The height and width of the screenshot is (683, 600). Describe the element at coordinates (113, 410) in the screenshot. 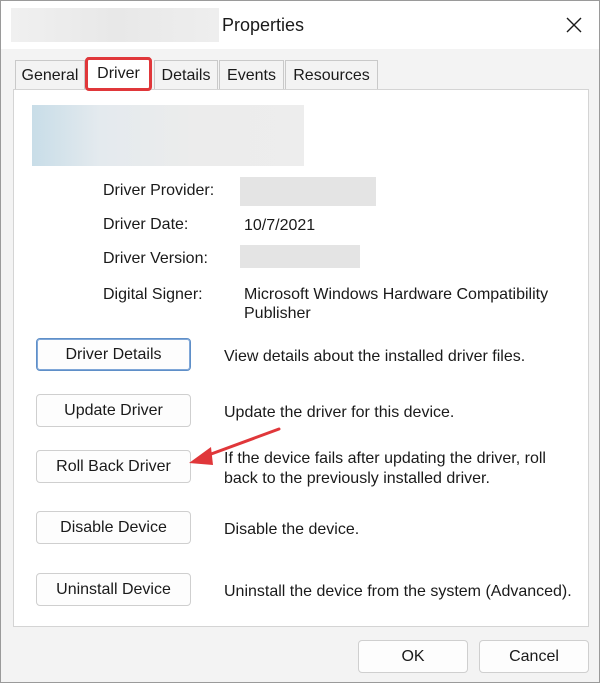

I see `update-driver-button: Update Driver` at that location.